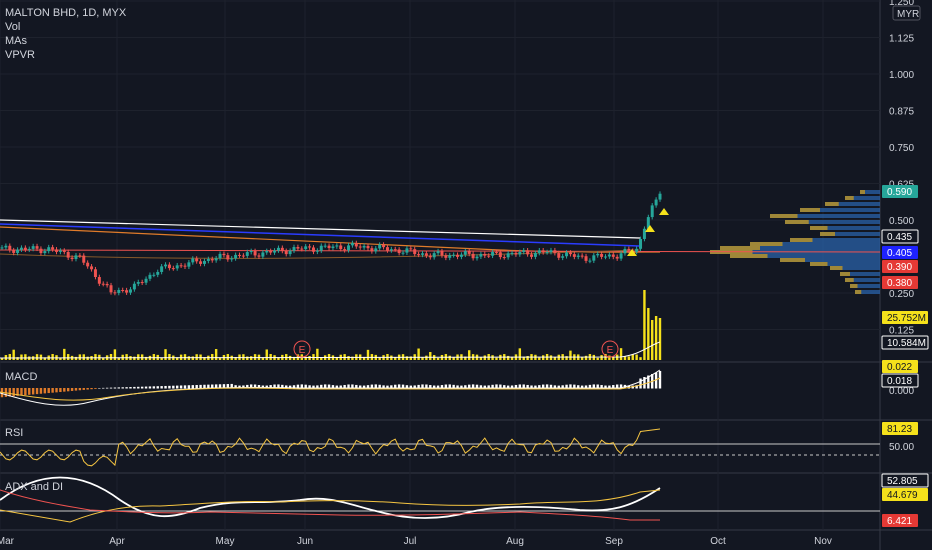 The image size is (932, 550). What do you see at coordinates (7, 541) in the screenshot?
I see `time-tick-label: Mar` at bounding box center [7, 541].